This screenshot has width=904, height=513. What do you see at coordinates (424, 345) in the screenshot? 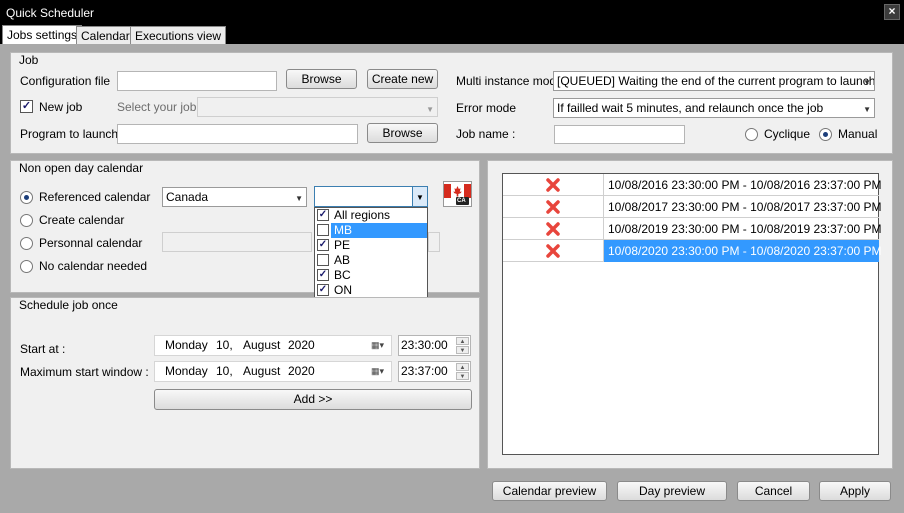
I see `start-time-value: 23:30:00` at bounding box center [424, 345].